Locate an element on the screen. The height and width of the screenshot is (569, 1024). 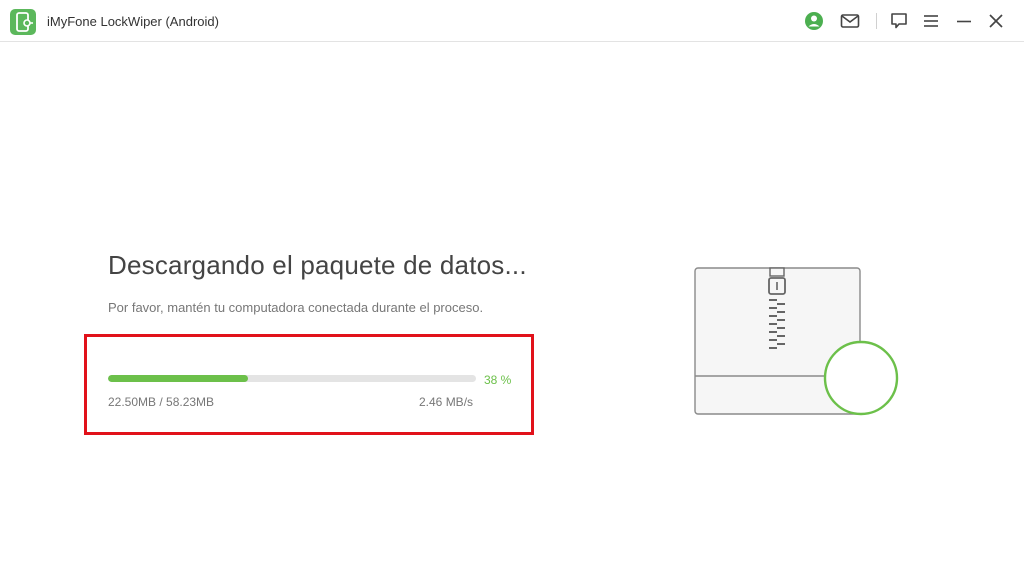
progress-fill is located at coordinates (178, 378).